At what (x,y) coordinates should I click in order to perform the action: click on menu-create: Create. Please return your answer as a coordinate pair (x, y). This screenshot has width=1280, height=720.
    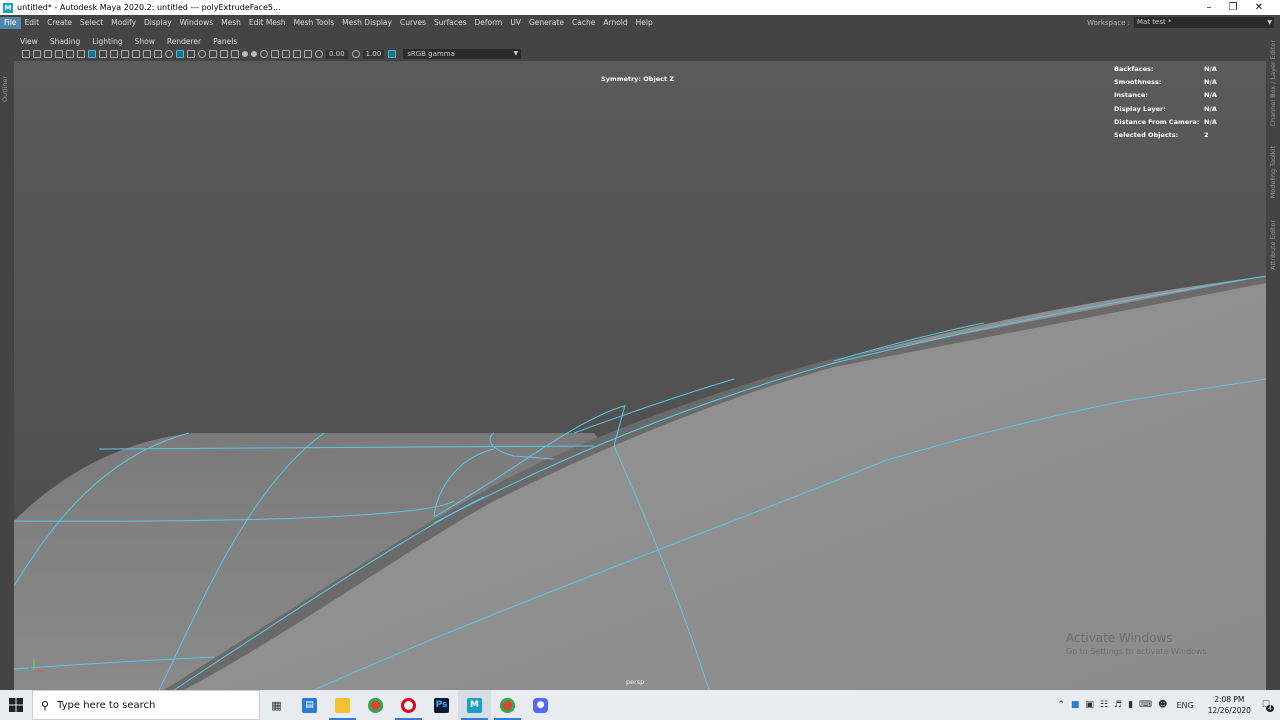
    Looking at the image, I should click on (59, 23).